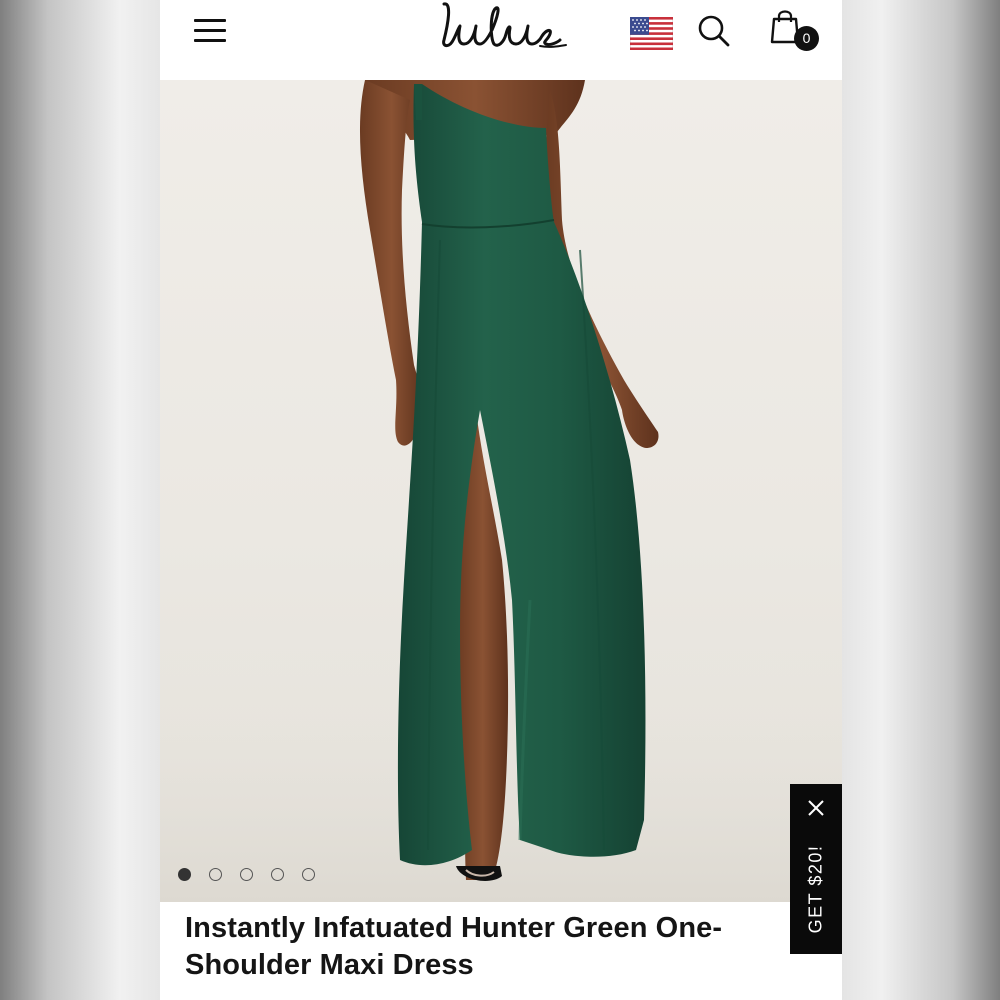 The height and width of the screenshot is (1000, 1000). I want to click on us-flag-icon, so click(651, 33).